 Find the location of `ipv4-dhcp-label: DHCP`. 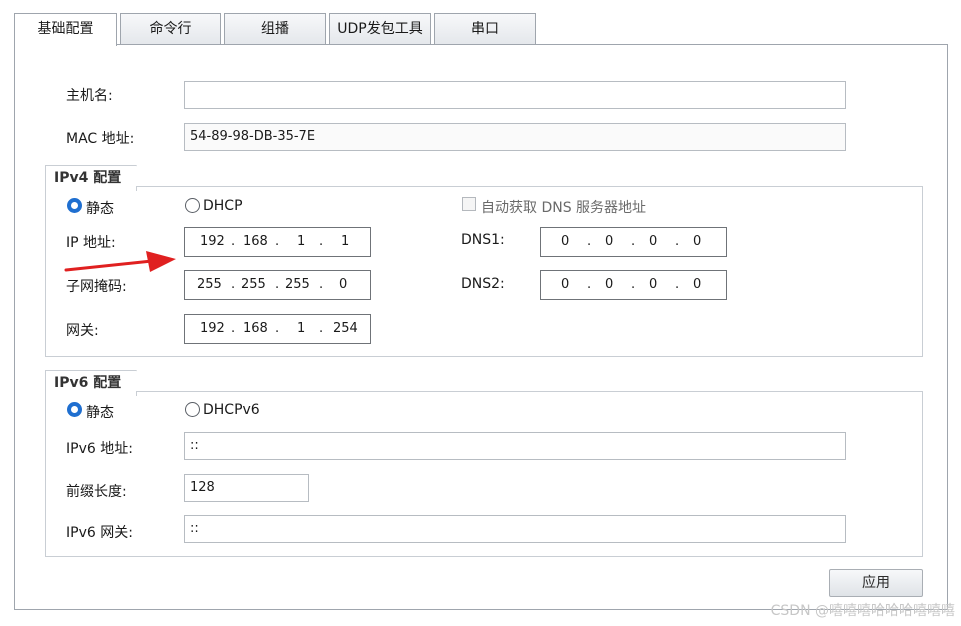

ipv4-dhcp-label: DHCP is located at coordinates (223, 206).